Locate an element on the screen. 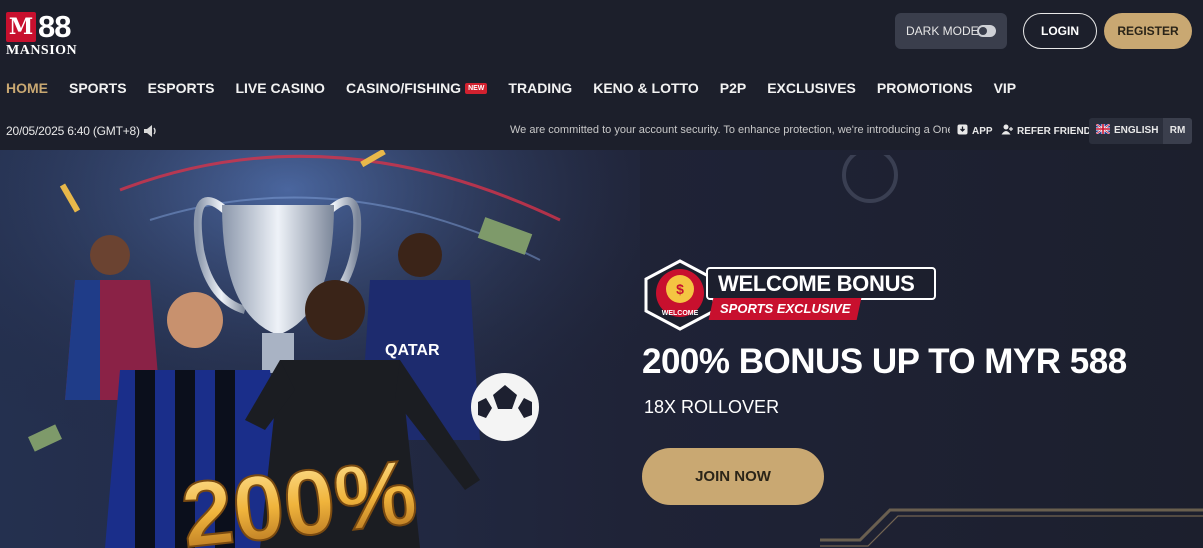  logo-number: 88 is located at coordinates (54, 26).